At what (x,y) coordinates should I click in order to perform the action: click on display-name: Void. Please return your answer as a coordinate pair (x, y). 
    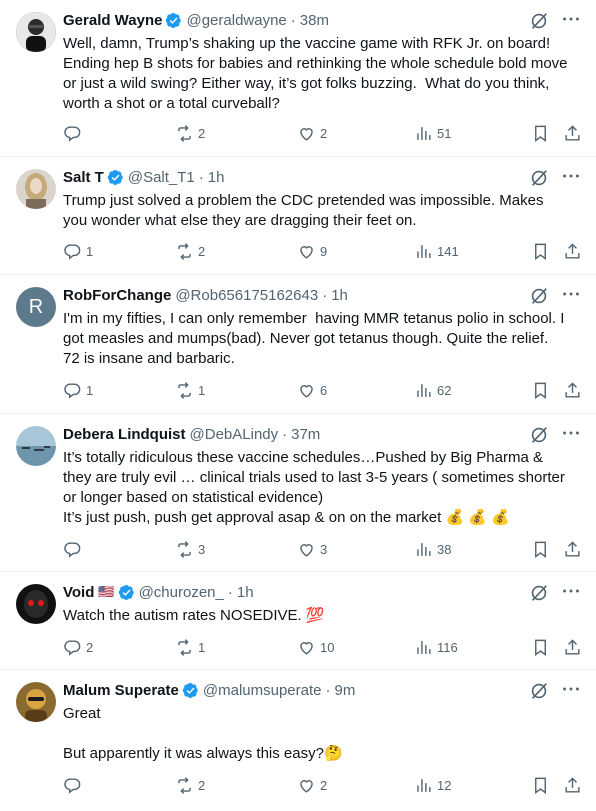
    Looking at the image, I should click on (78, 592).